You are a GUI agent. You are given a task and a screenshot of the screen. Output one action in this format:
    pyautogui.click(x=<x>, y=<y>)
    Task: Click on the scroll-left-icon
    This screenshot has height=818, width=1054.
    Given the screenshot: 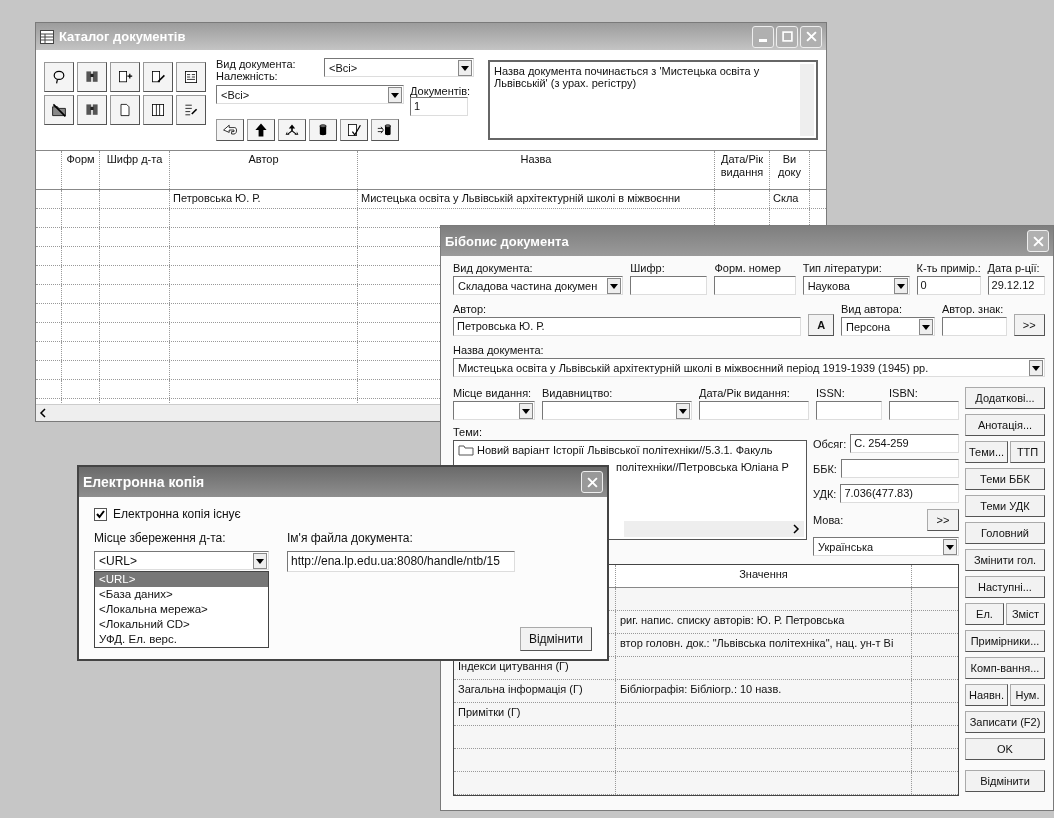 What is the action you would take?
    pyautogui.click(x=43, y=413)
    